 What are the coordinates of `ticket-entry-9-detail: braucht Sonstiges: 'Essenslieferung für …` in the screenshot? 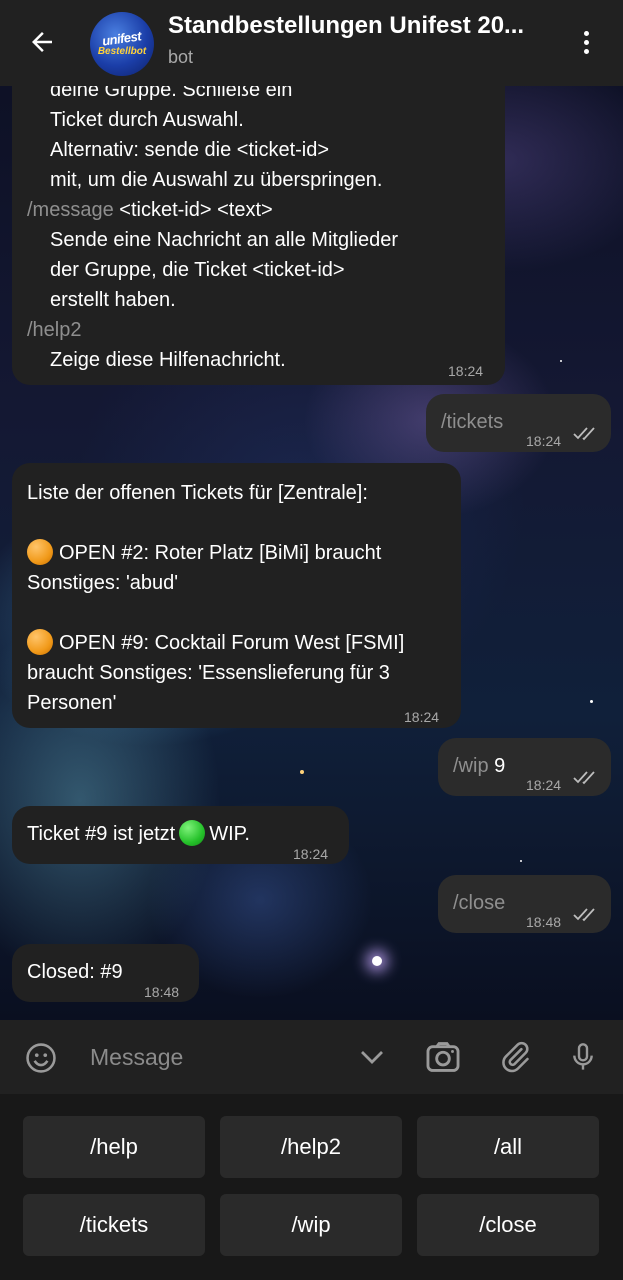 It's located at (208, 673).